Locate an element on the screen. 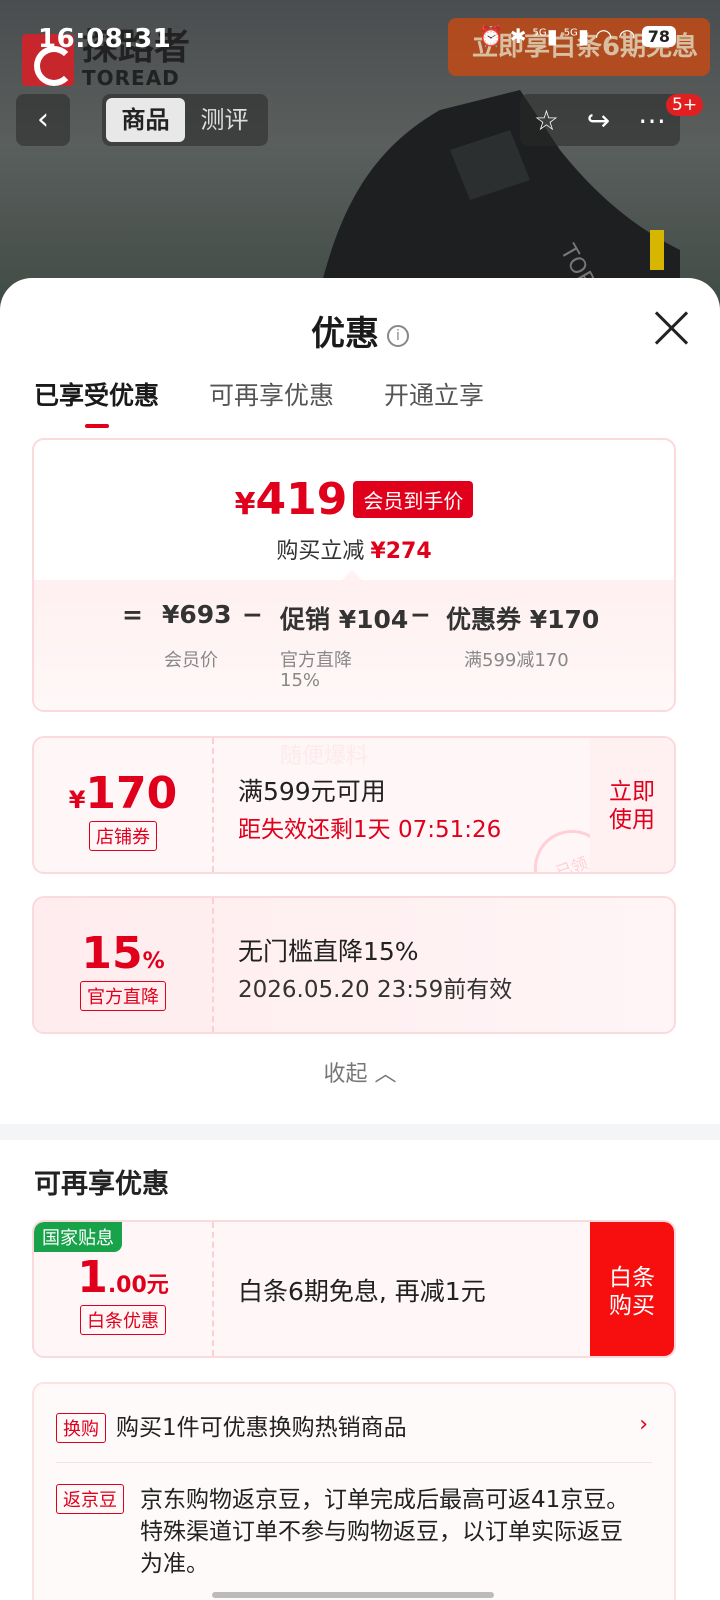 The height and width of the screenshot is (1600, 720). coupon-condition: 满599减170 is located at coordinates (516, 660).